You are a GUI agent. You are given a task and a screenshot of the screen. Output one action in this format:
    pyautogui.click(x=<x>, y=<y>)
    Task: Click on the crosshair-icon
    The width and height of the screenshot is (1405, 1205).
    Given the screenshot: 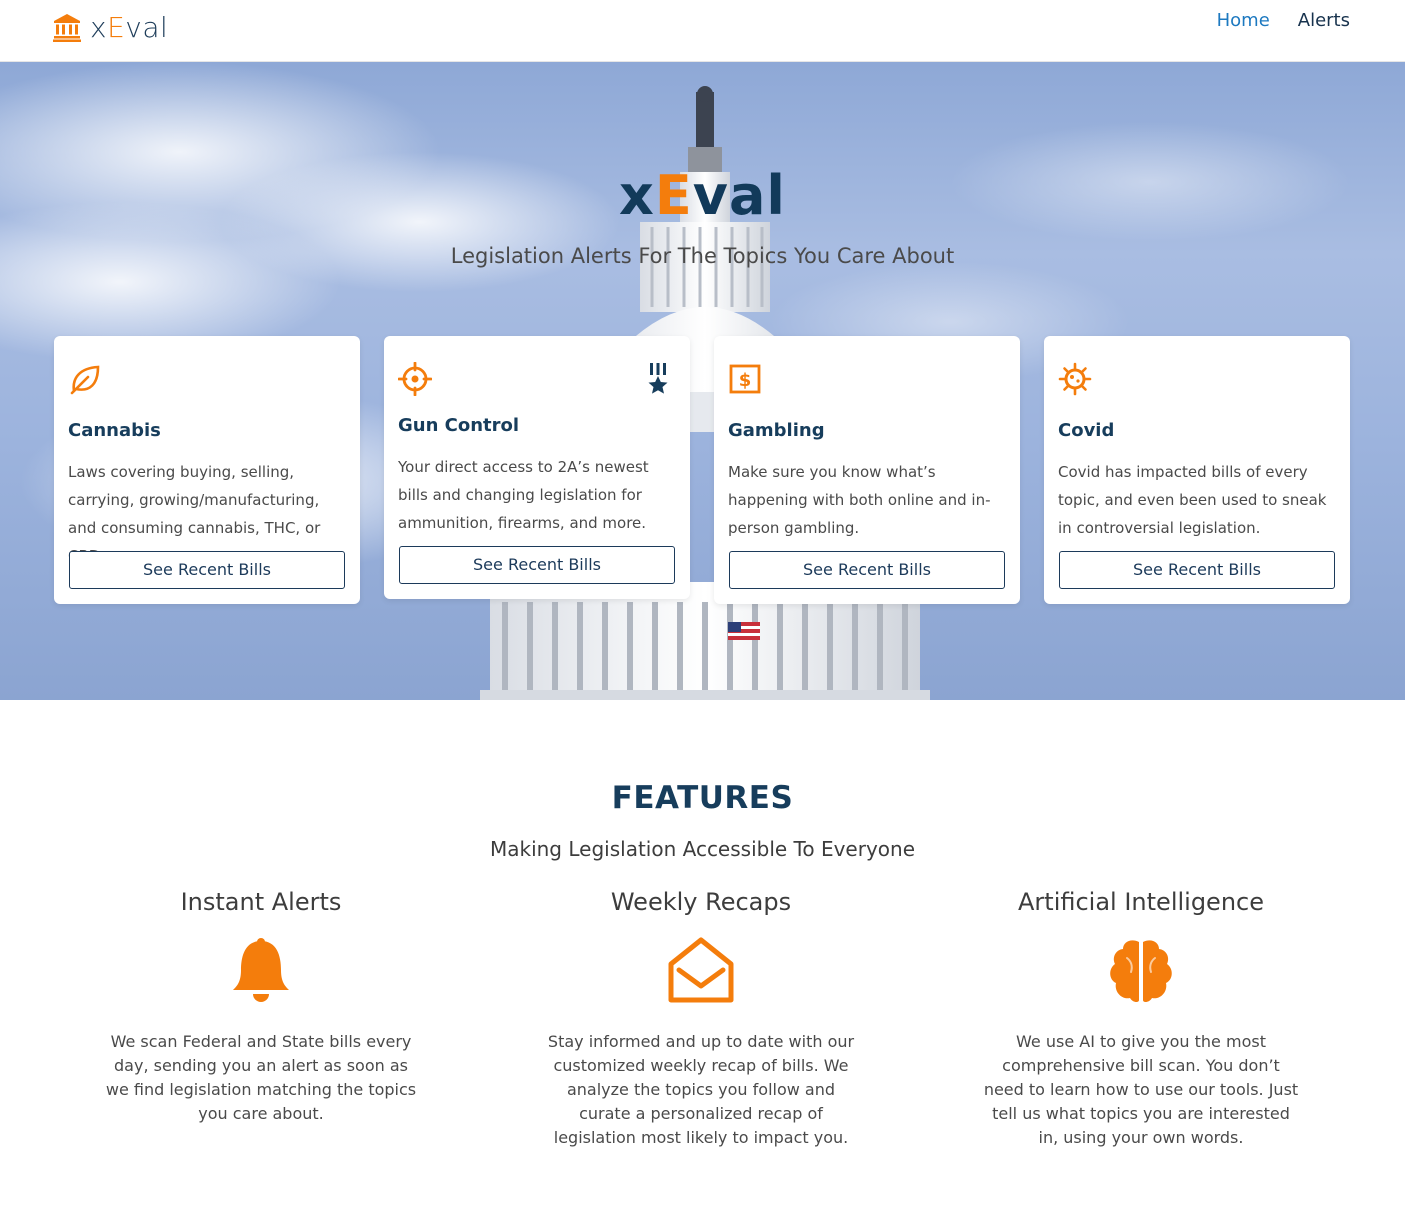 What is the action you would take?
    pyautogui.click(x=415, y=379)
    